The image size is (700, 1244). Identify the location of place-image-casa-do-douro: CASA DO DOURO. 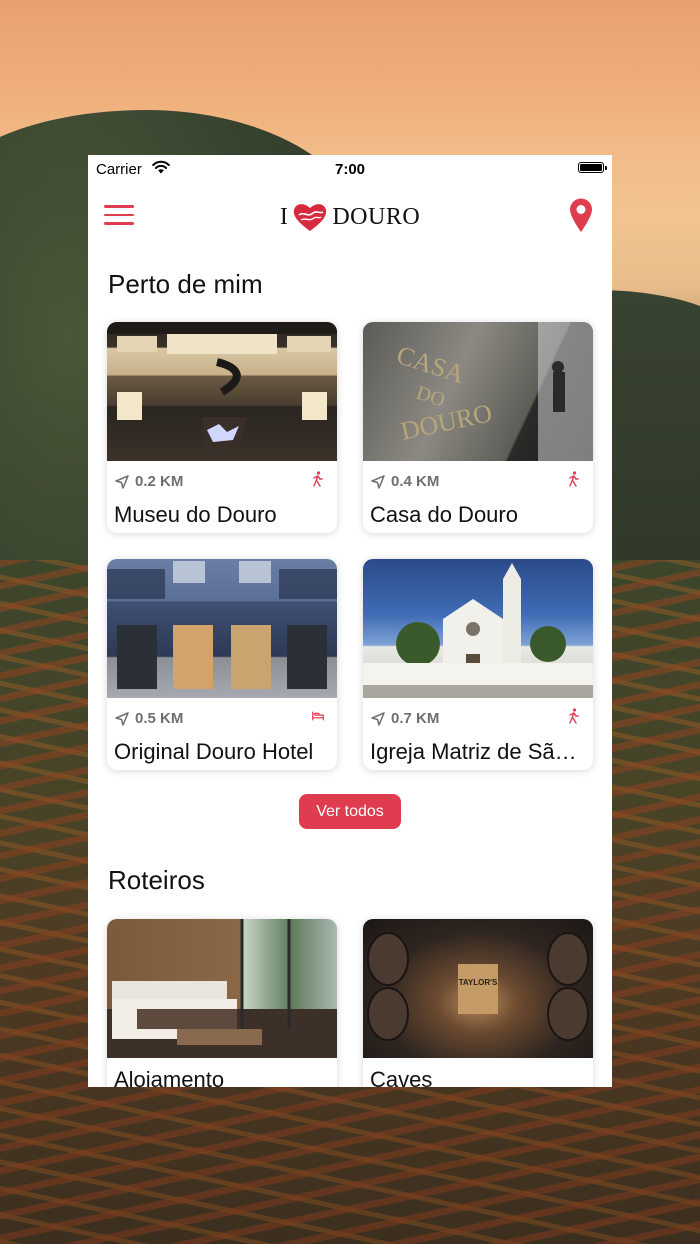
(478, 391).